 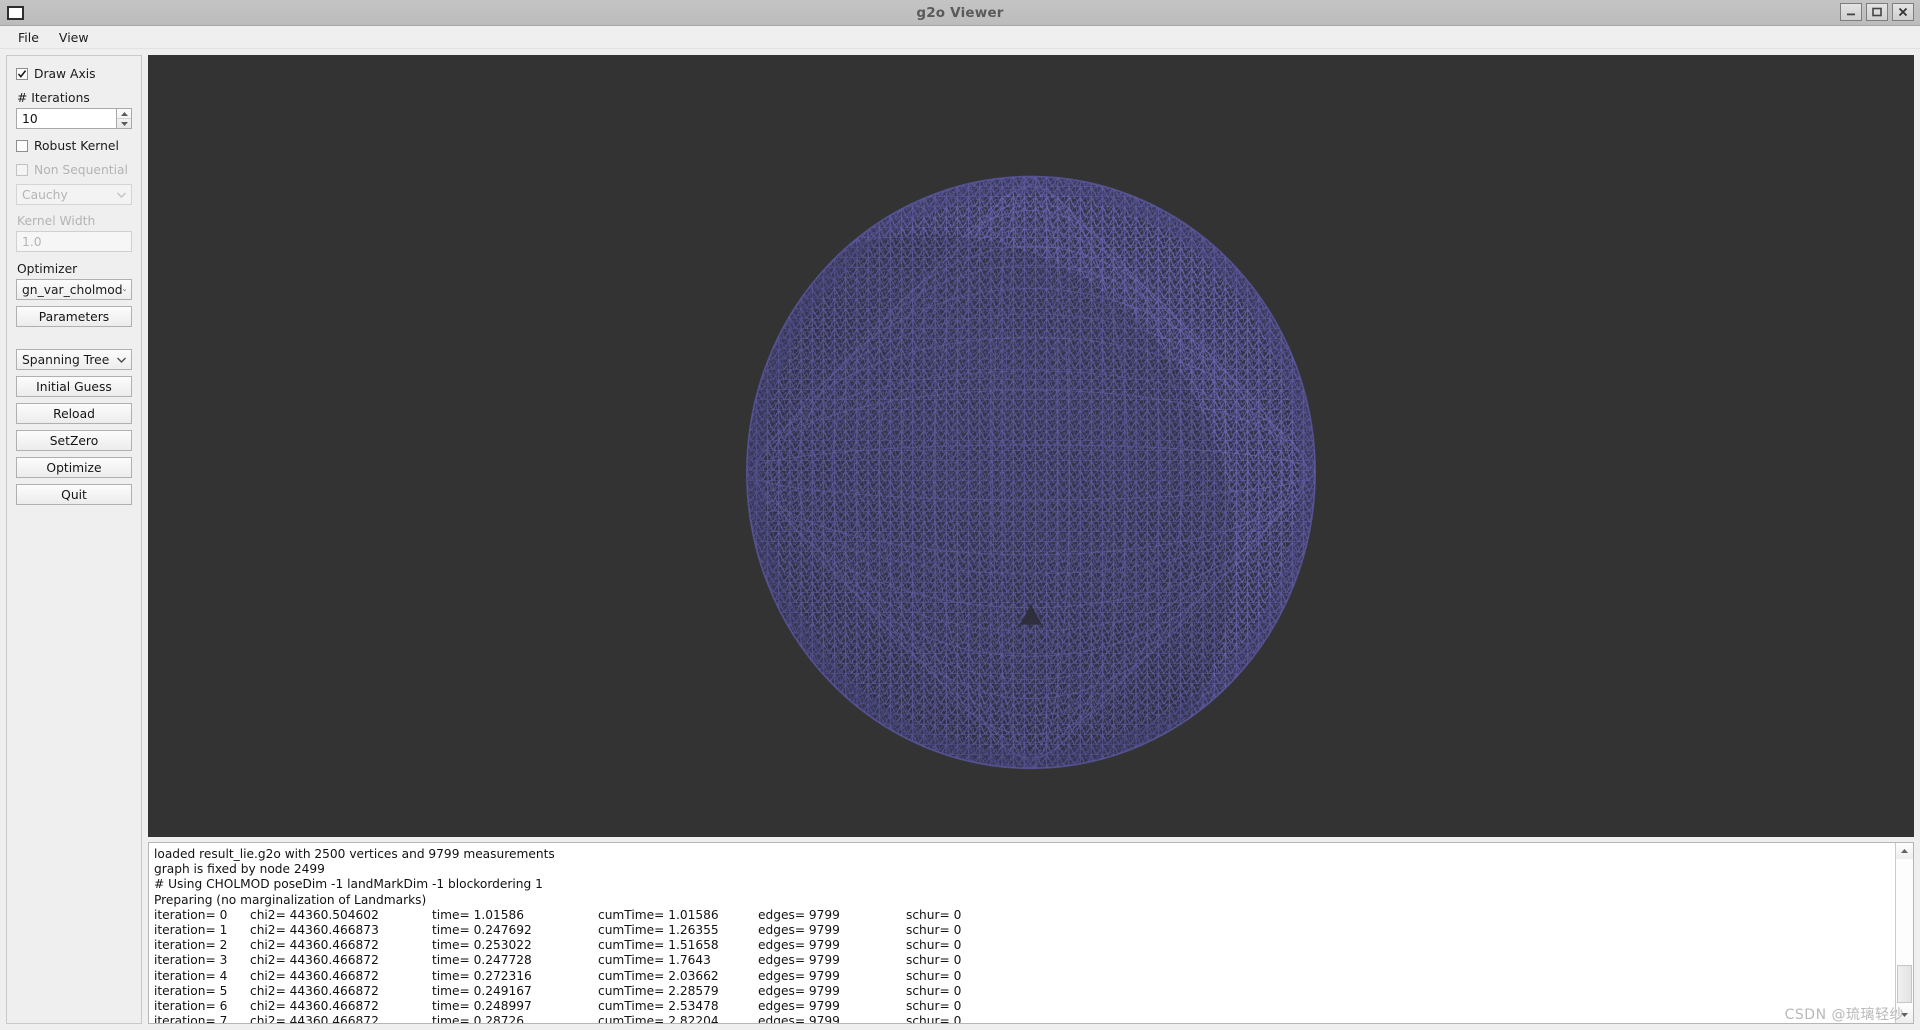 I want to click on iteration-cumtime: cumTime= 2.28579, so click(x=658, y=990).